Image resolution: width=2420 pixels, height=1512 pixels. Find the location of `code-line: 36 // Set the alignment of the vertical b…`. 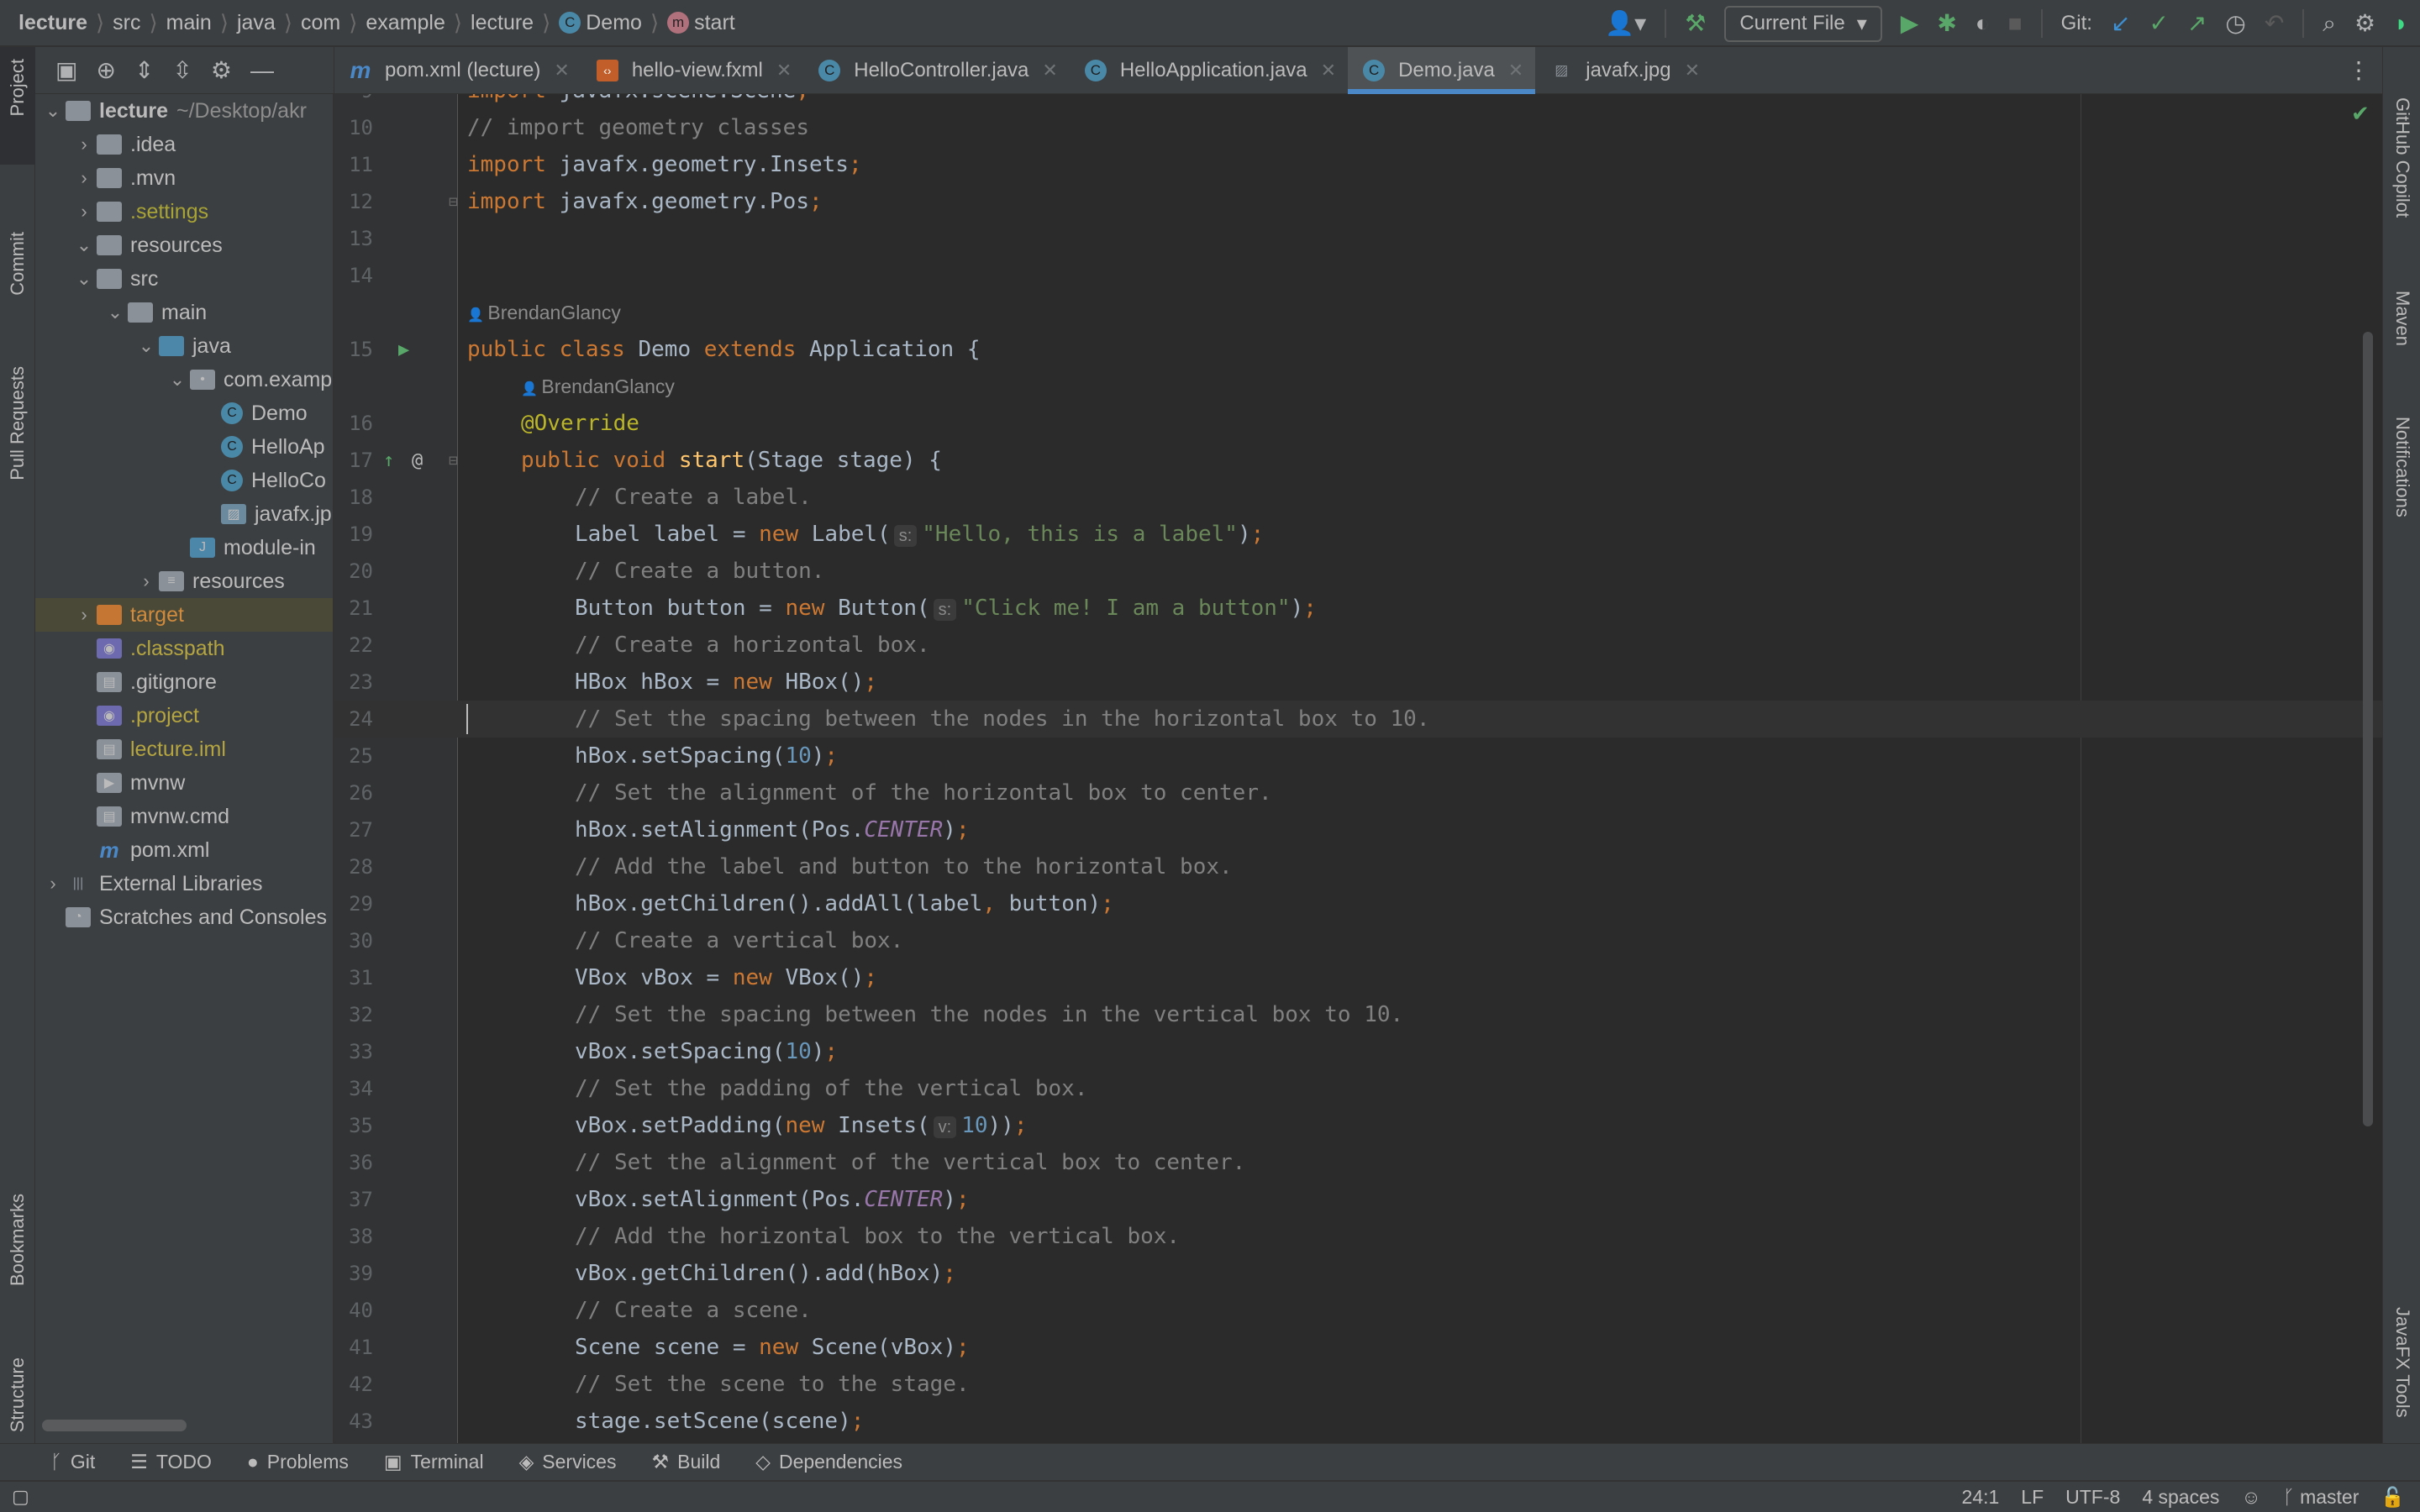

code-line: 36 // Set the alignment of the vertical b… is located at coordinates (1358, 1162).